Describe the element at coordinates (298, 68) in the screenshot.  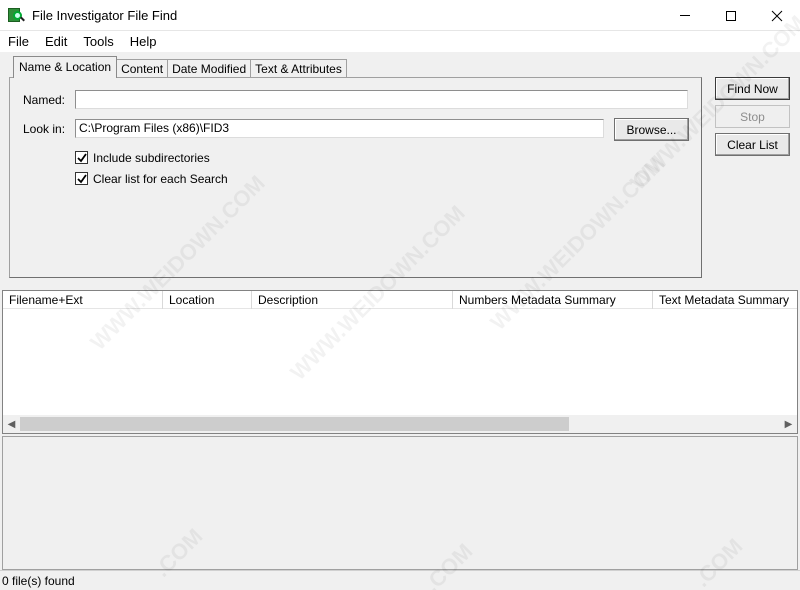
I see `tab-text-attributes: Text & Attributes` at that location.